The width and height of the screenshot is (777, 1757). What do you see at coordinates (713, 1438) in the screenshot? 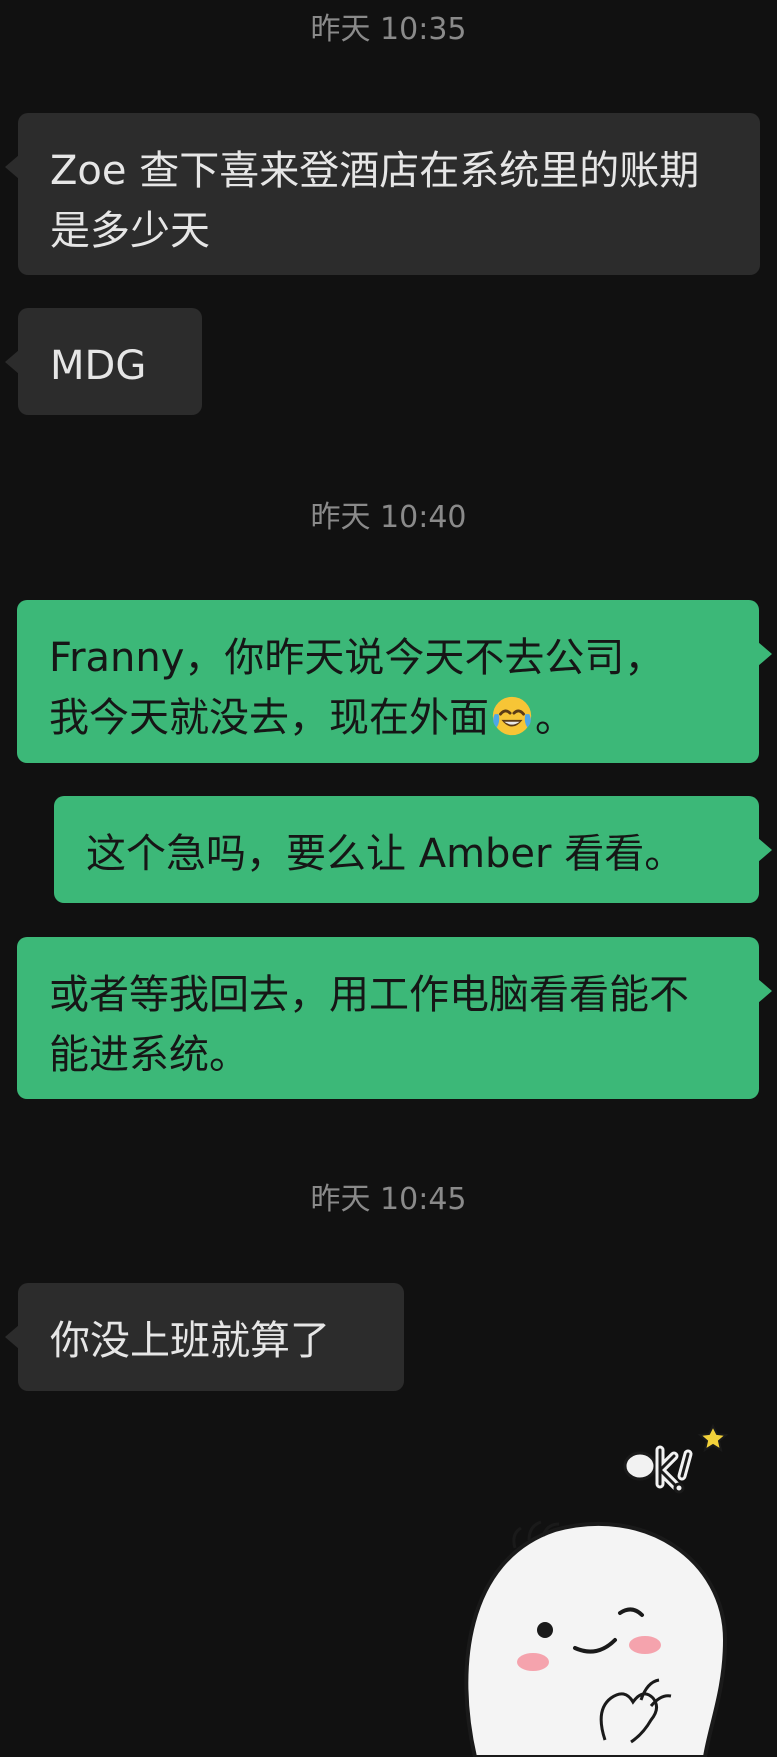
I see `star-icon` at bounding box center [713, 1438].